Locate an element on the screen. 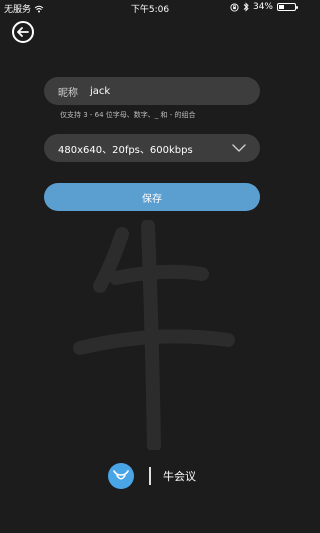 This screenshot has width=320, height=533. battery-icon is located at coordinates (287, 7).